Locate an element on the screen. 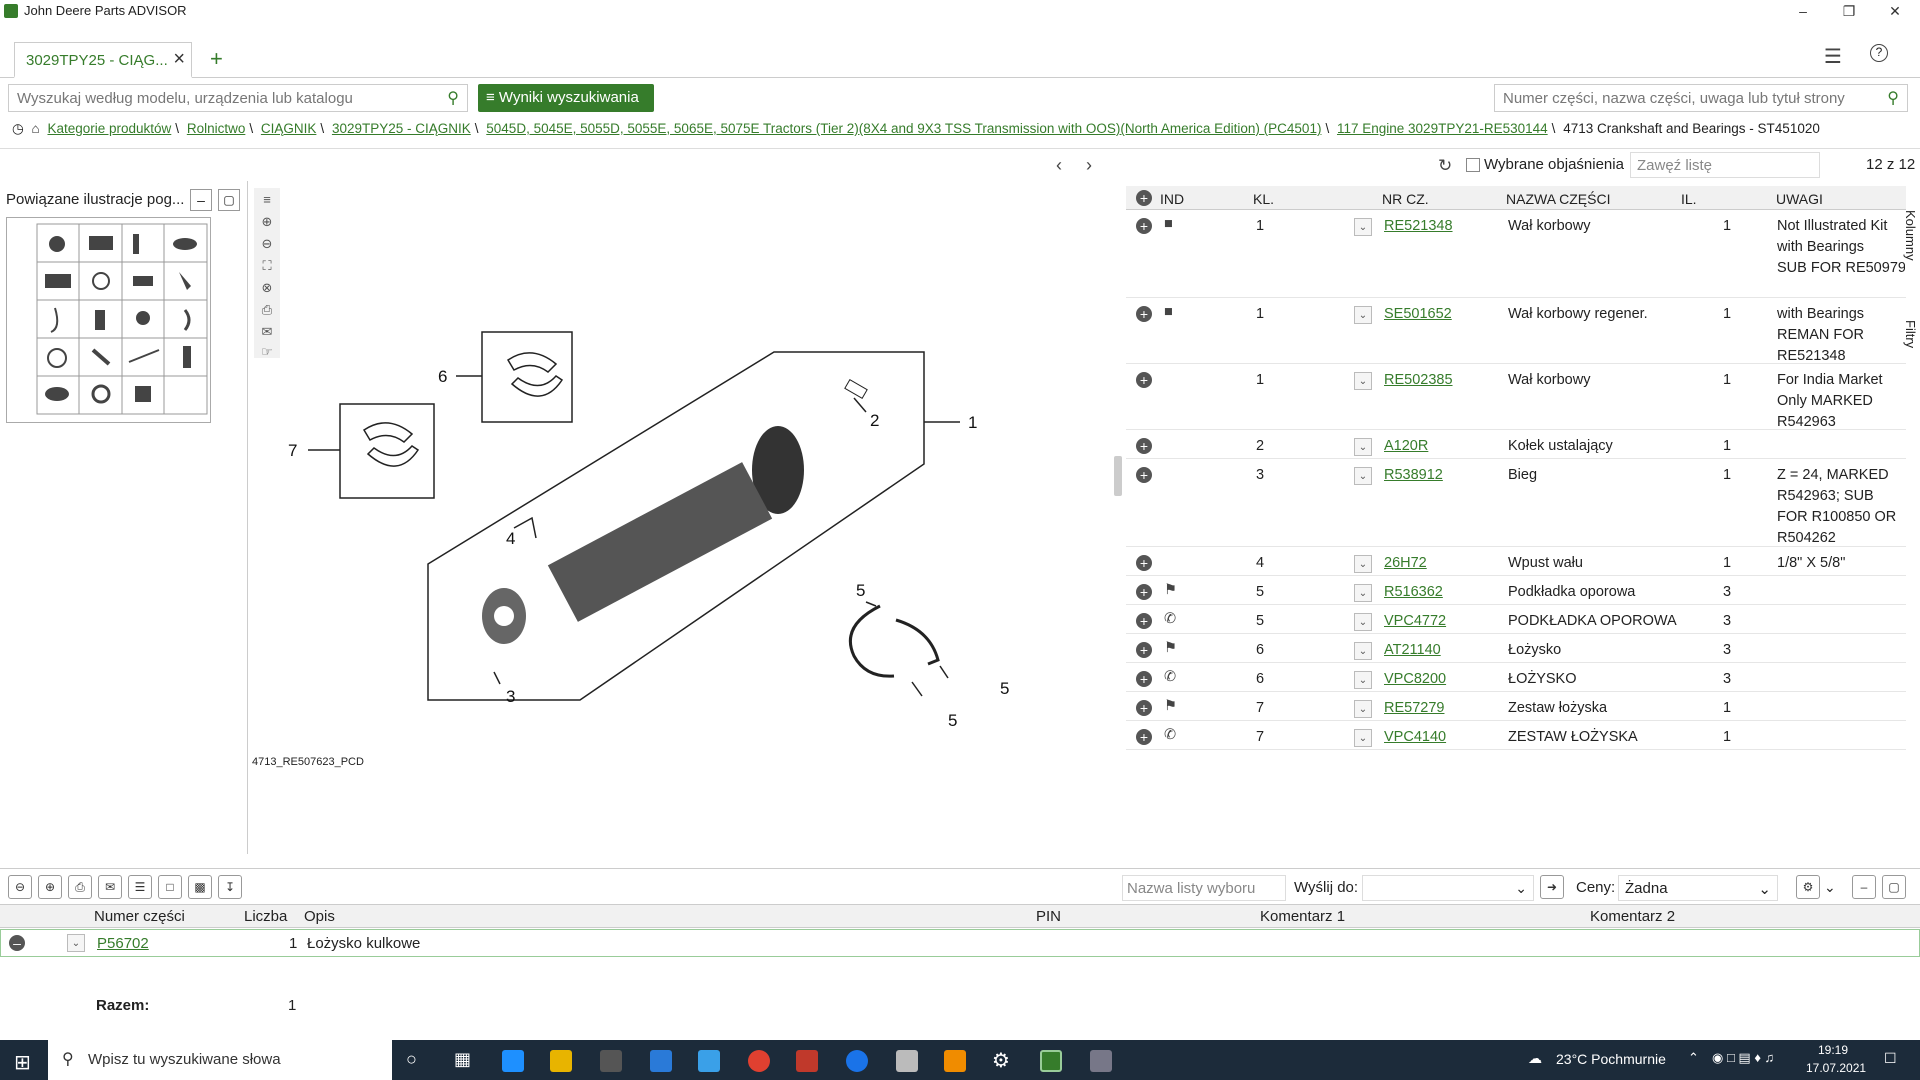  weather-icon: ☁ is located at coordinates (1535, 1058).